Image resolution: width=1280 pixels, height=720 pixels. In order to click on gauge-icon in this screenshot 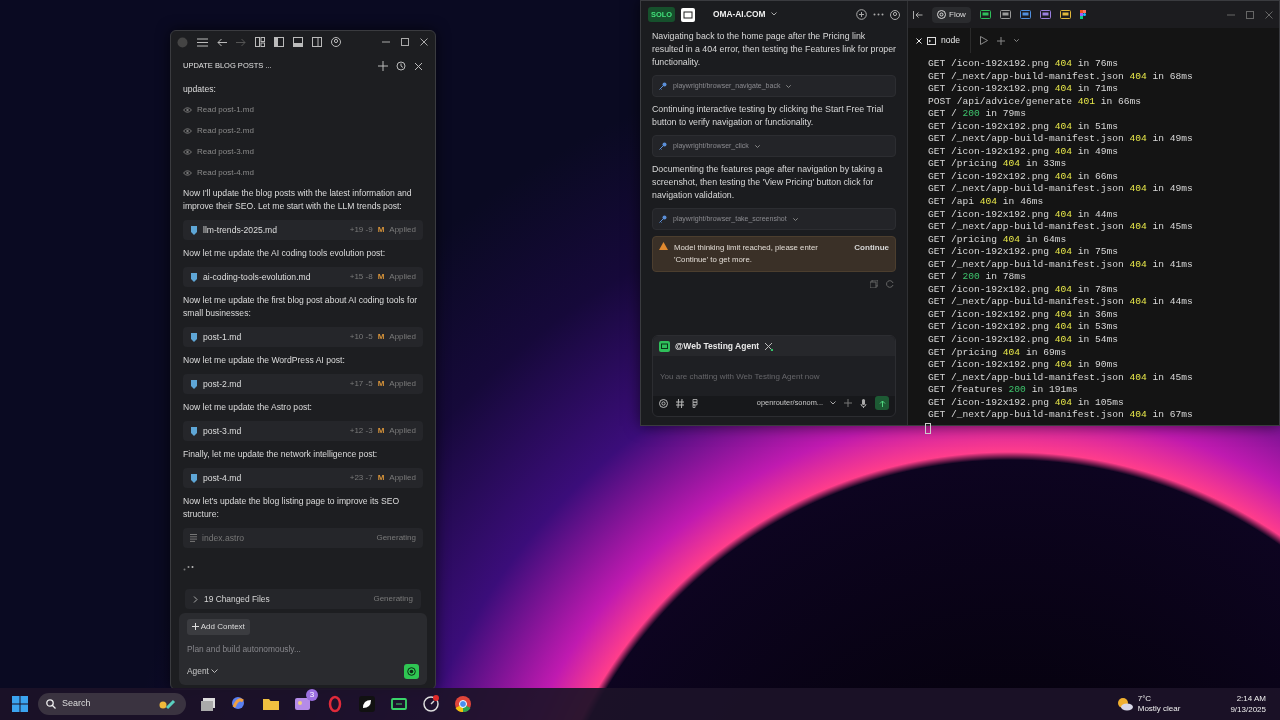, I will do `click(431, 704)`.